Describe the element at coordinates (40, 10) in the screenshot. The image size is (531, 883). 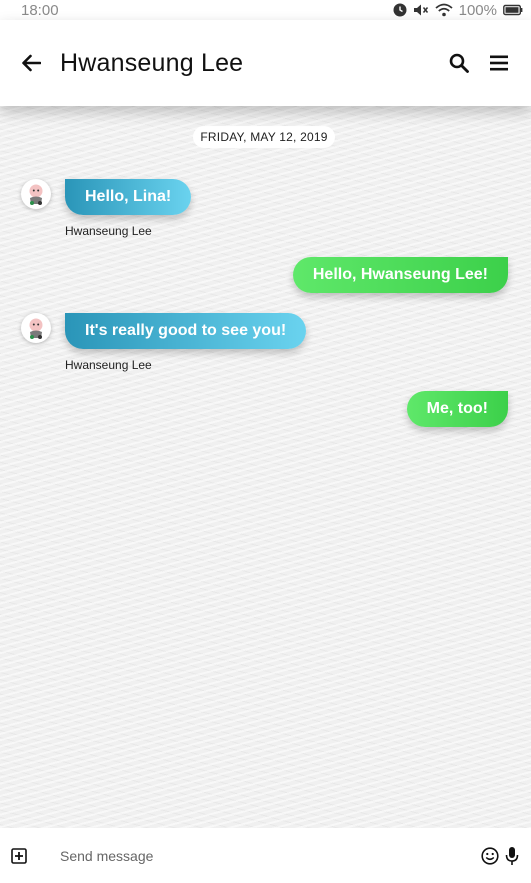
I see `status-time: 18:00` at that location.